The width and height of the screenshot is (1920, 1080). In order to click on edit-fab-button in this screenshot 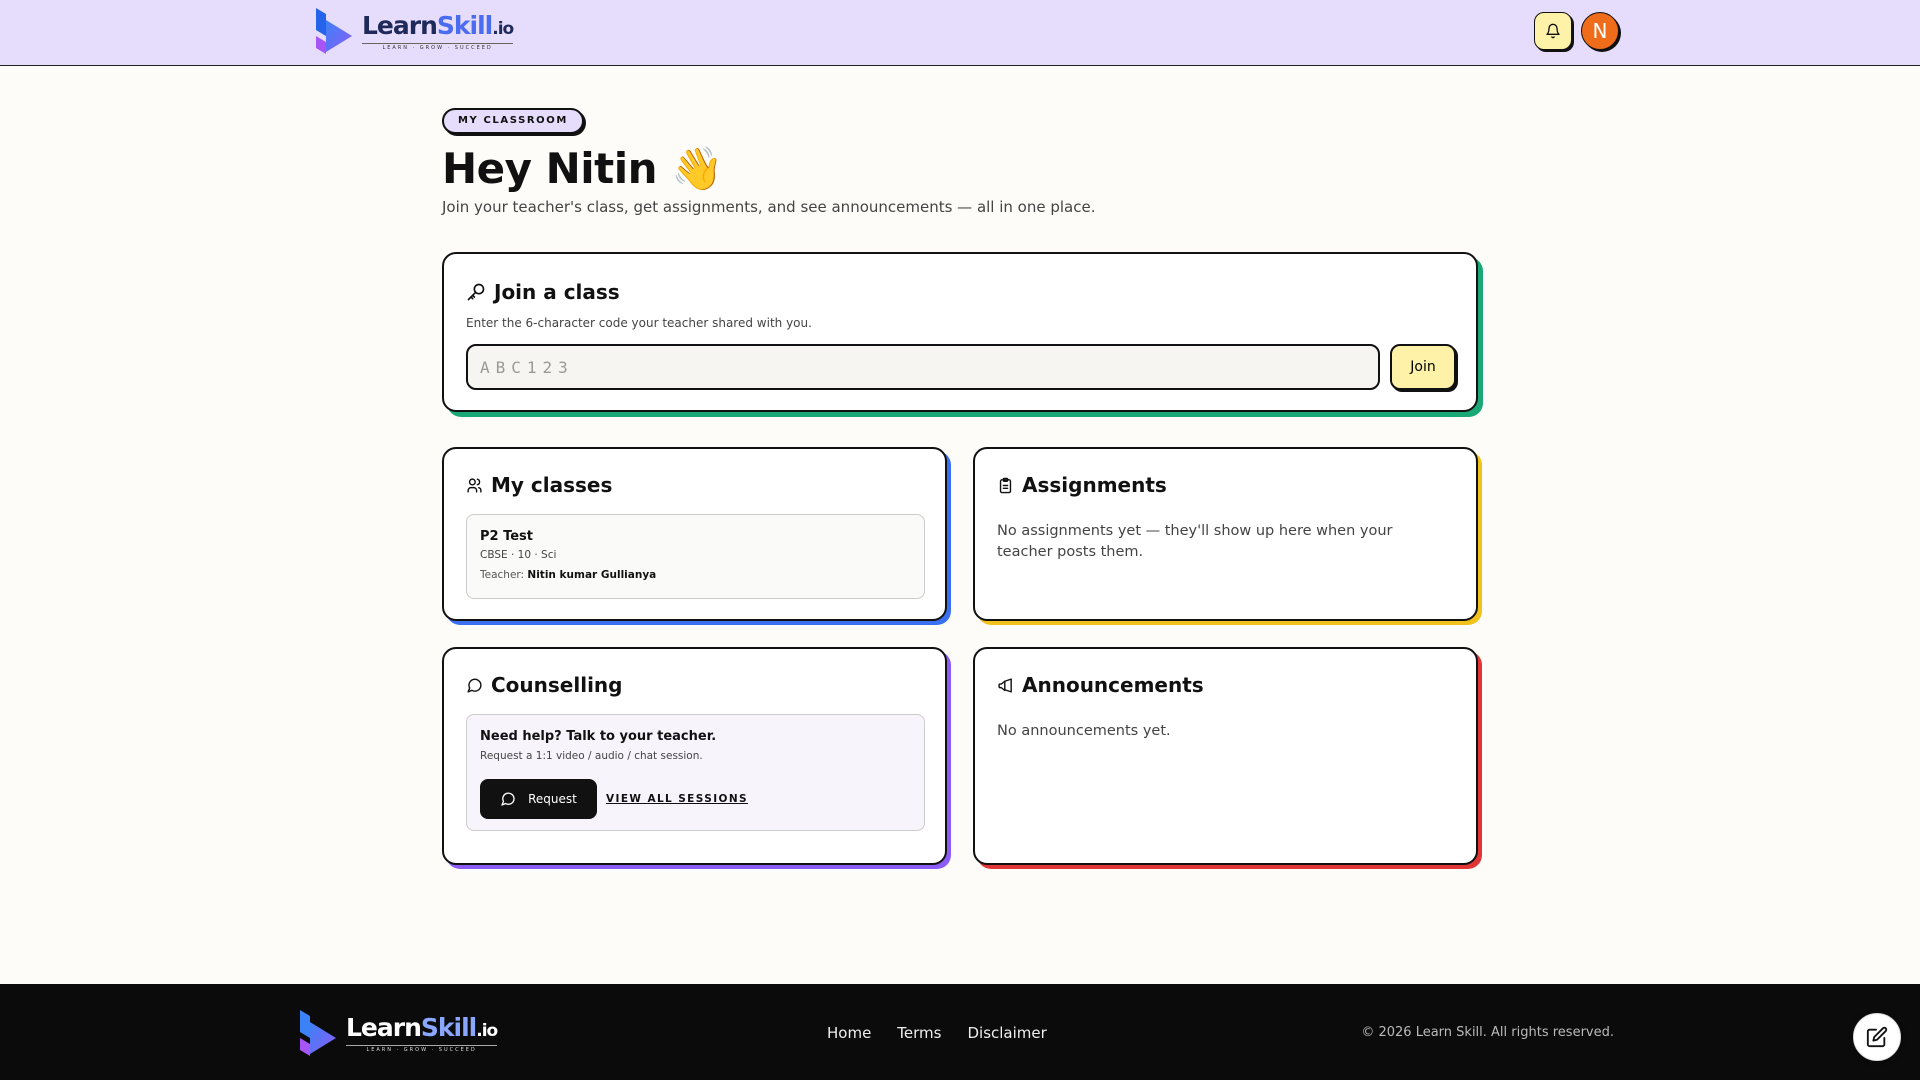, I will do `click(1877, 1037)`.